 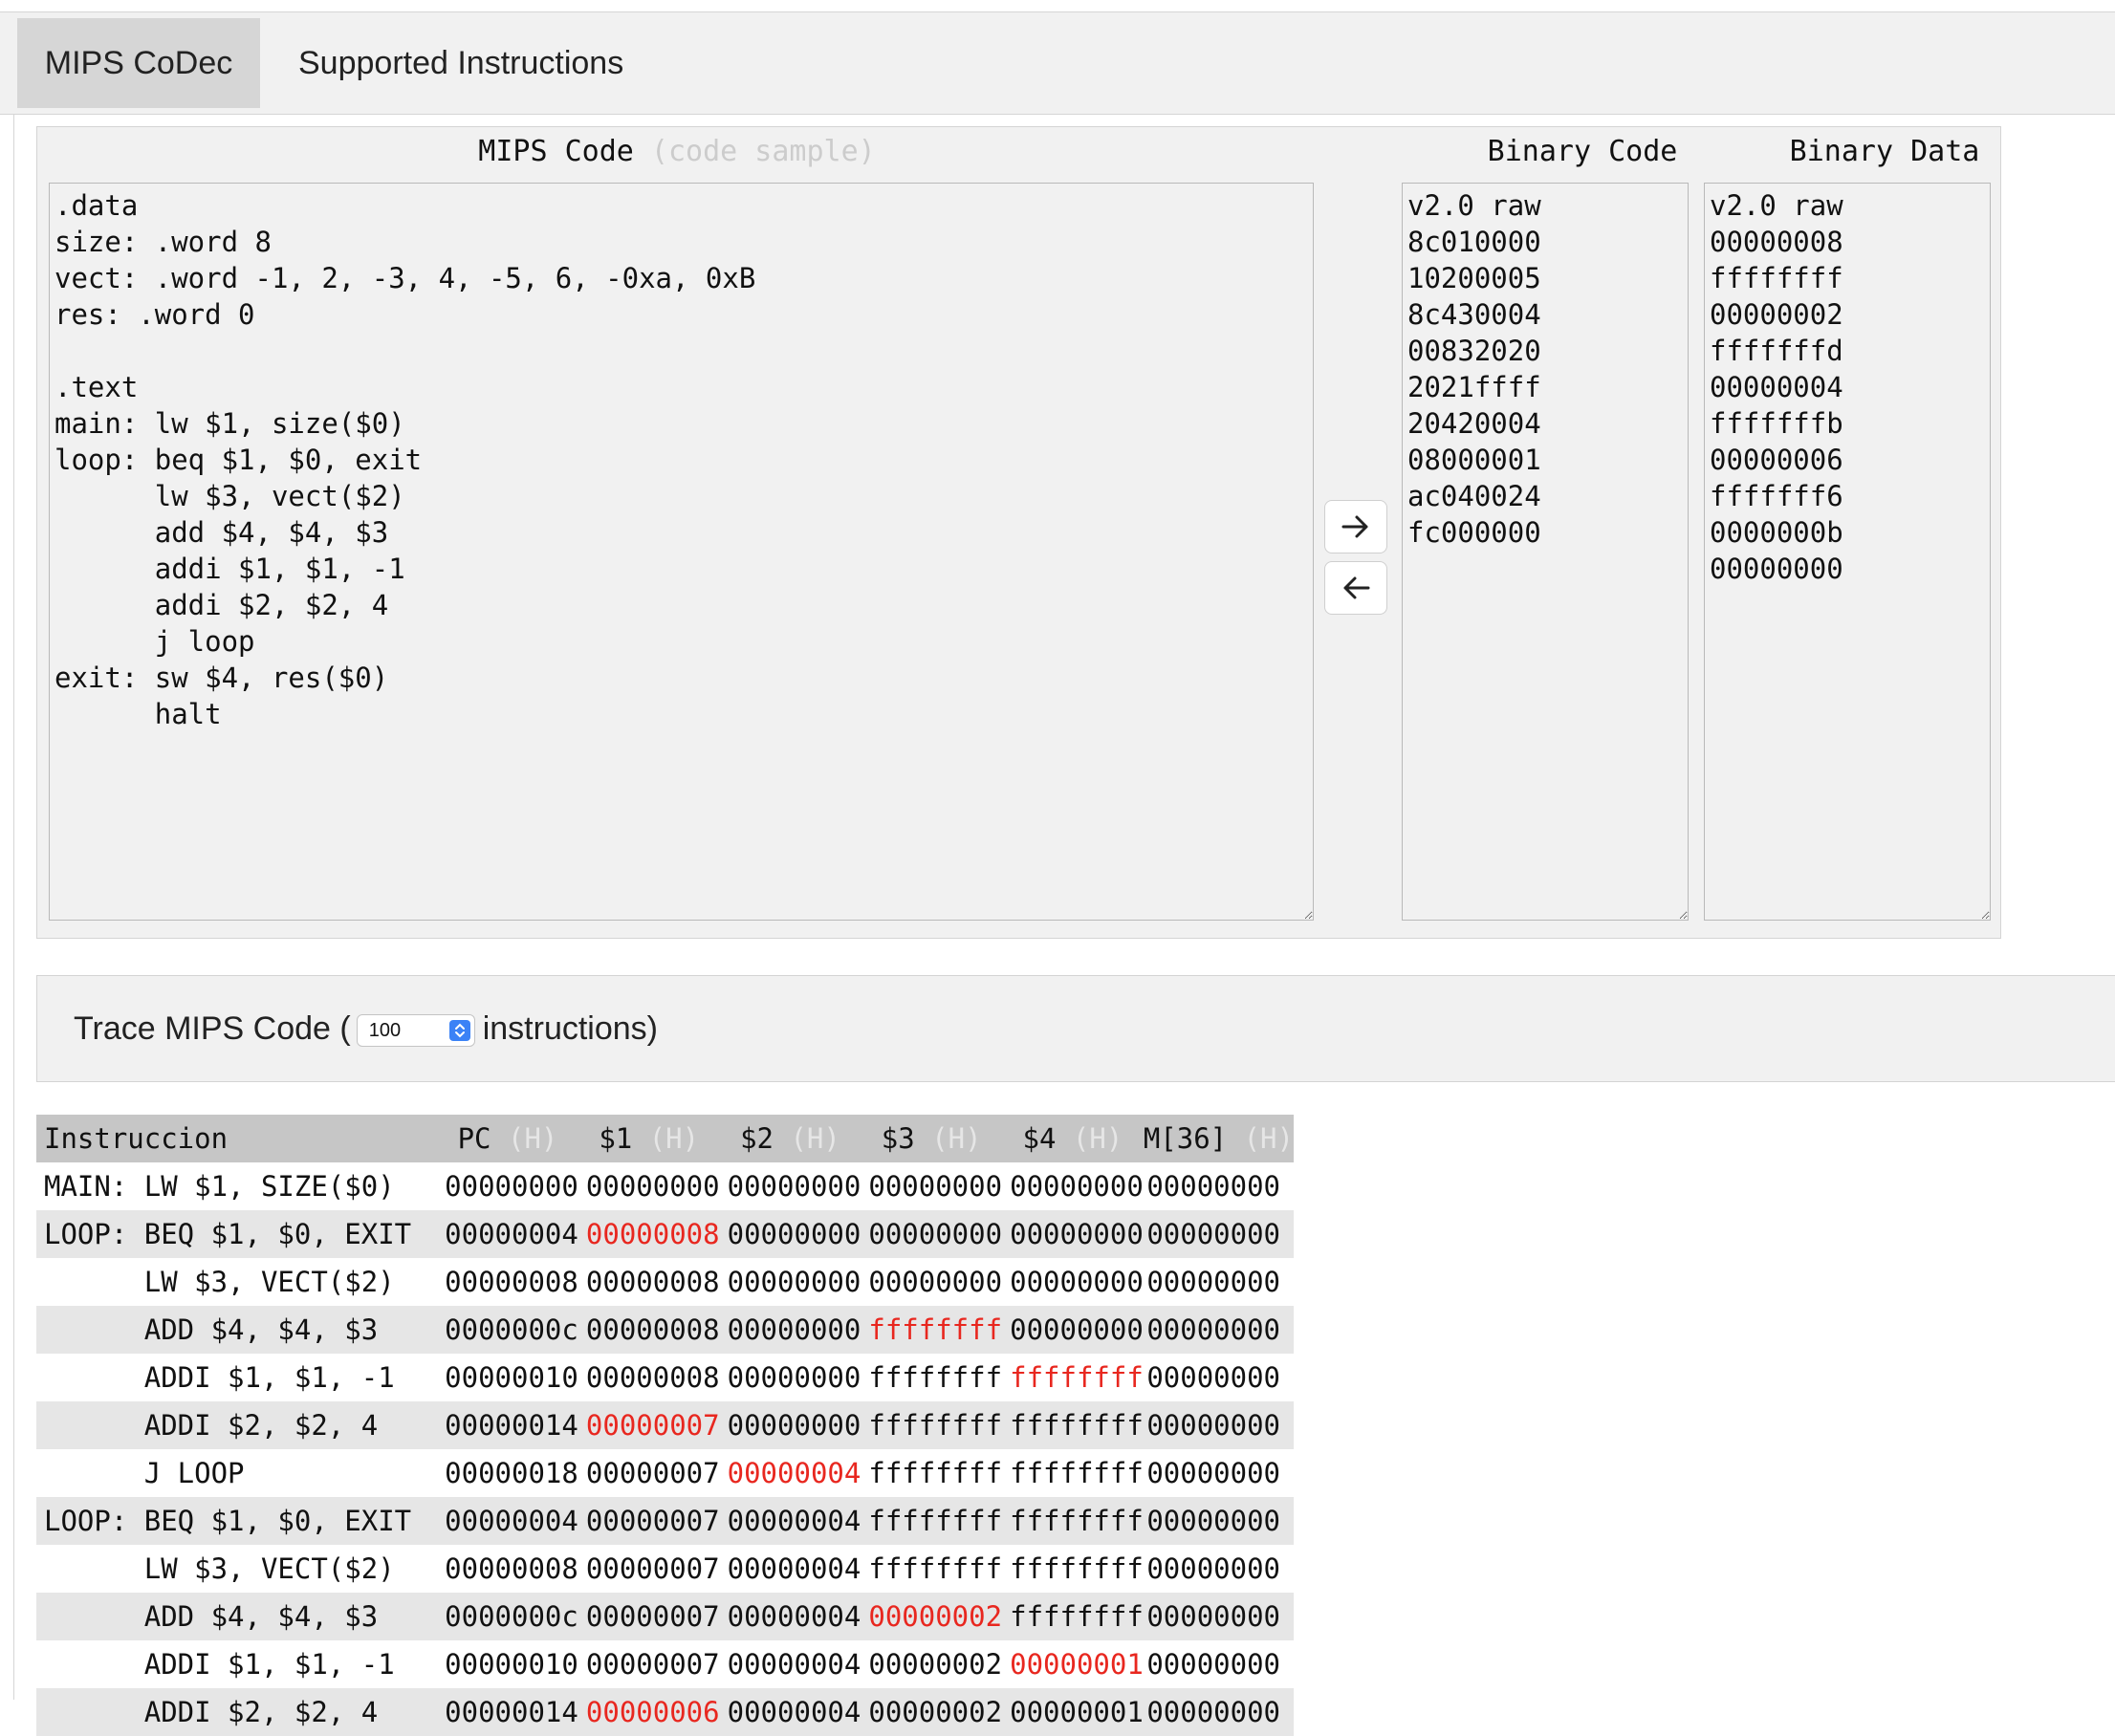 I want to click on mips-code-title: MIPS Code (code sample), so click(x=677, y=151).